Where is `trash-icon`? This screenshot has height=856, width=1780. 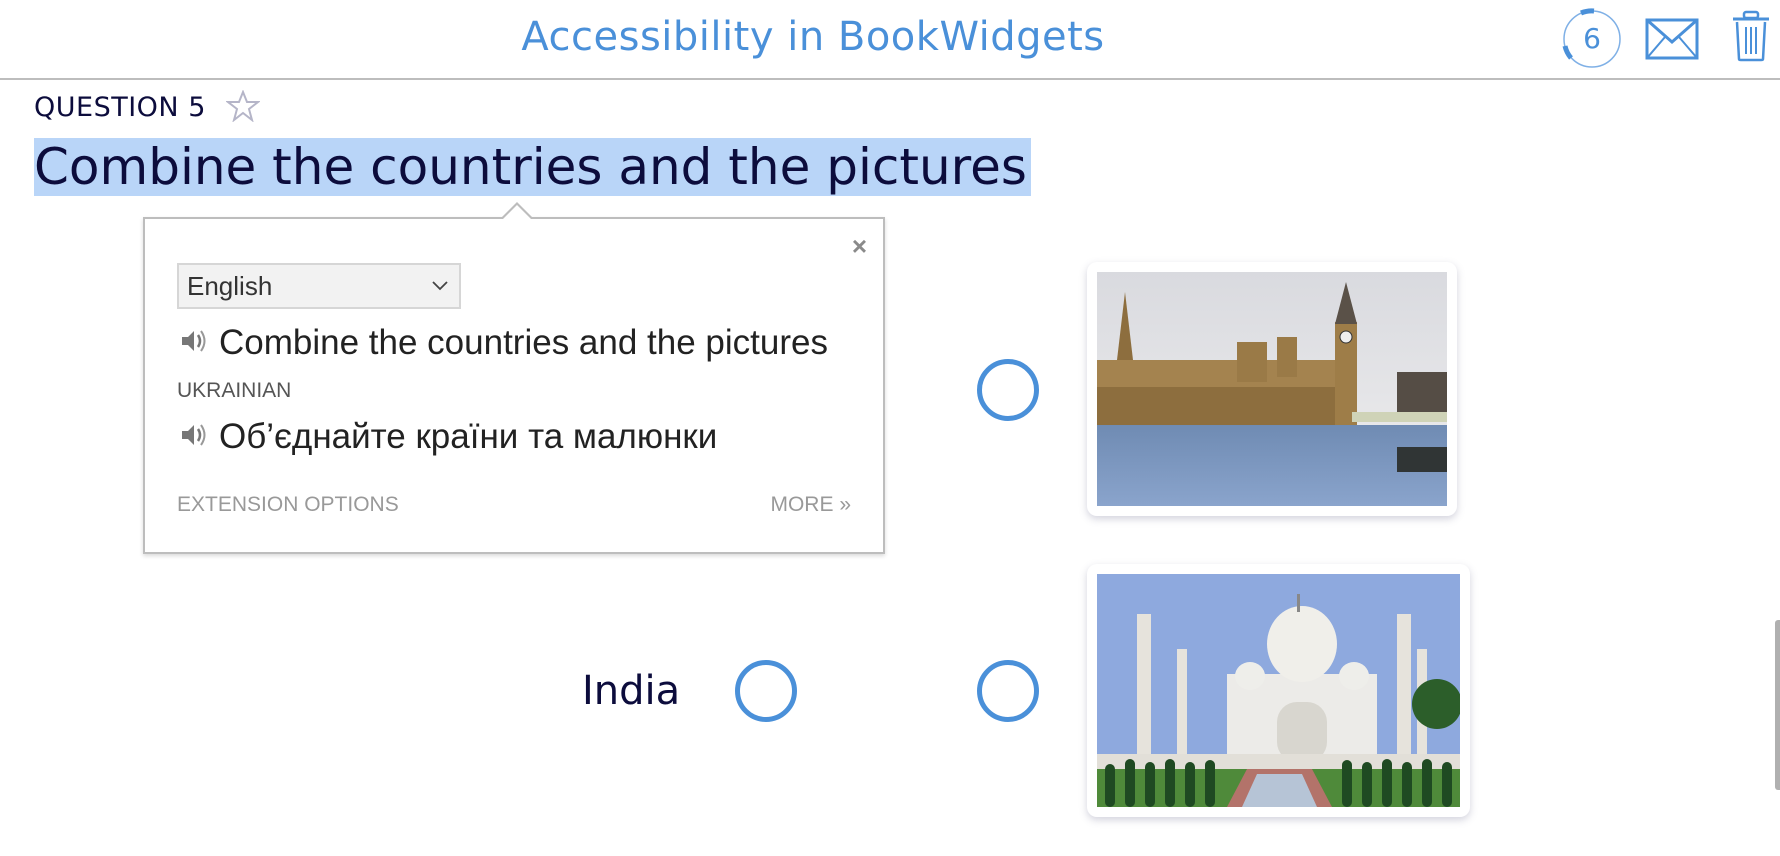 trash-icon is located at coordinates (1751, 36).